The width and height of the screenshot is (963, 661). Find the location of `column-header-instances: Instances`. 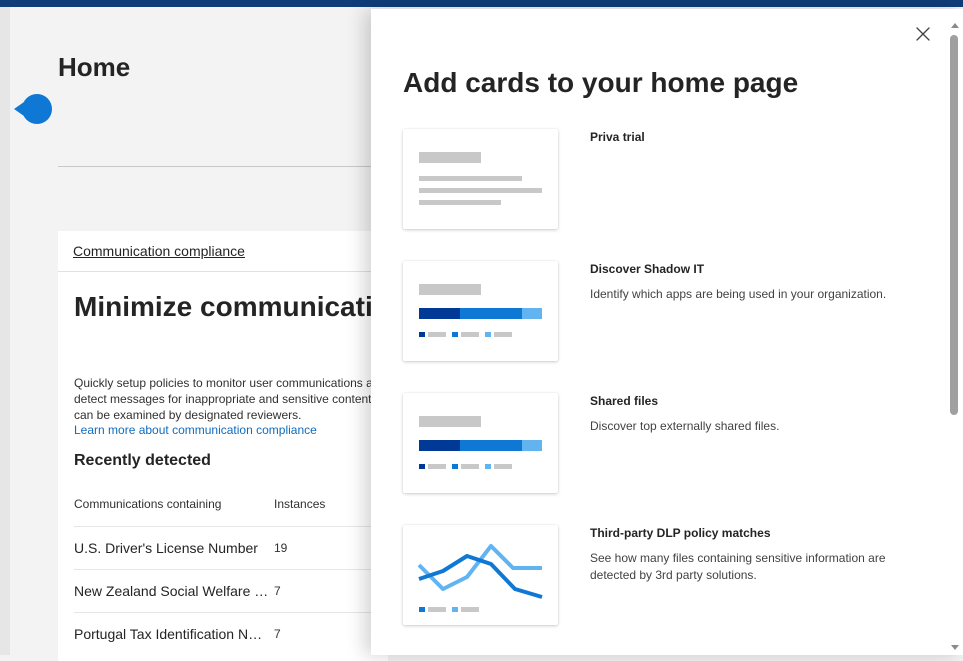

column-header-instances: Instances is located at coordinates (300, 504).